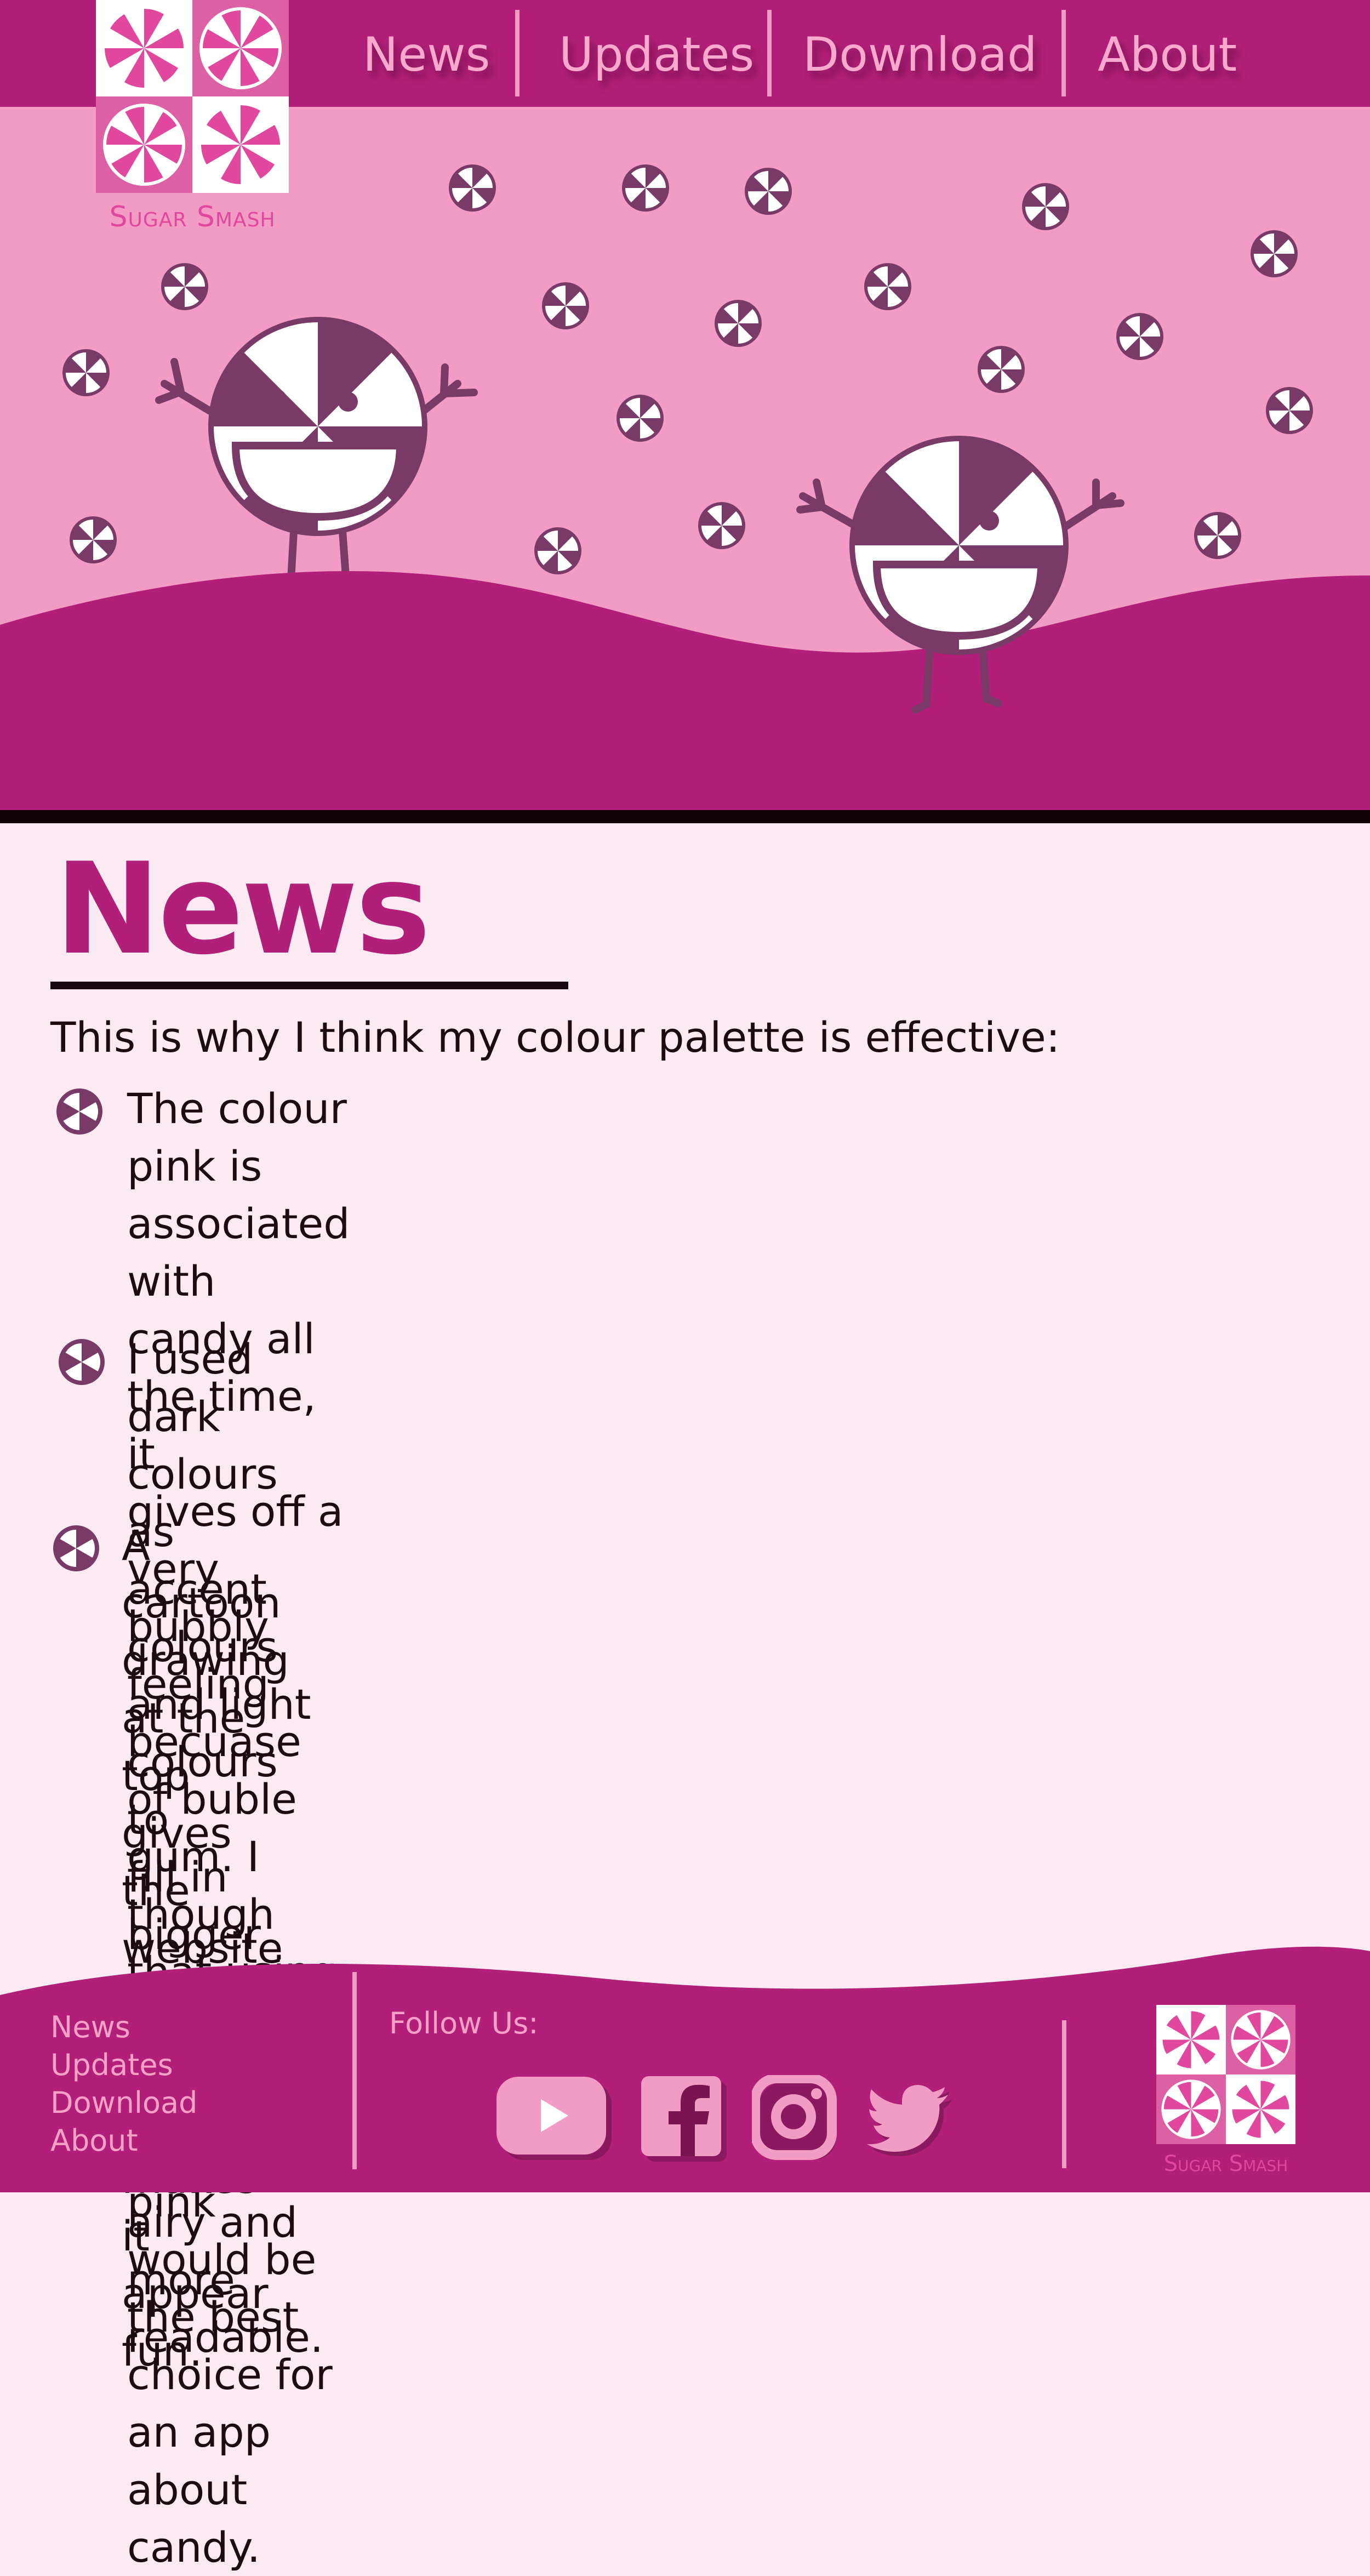 The image size is (1370, 2576). I want to click on nav-updates: Updates, so click(657, 55).